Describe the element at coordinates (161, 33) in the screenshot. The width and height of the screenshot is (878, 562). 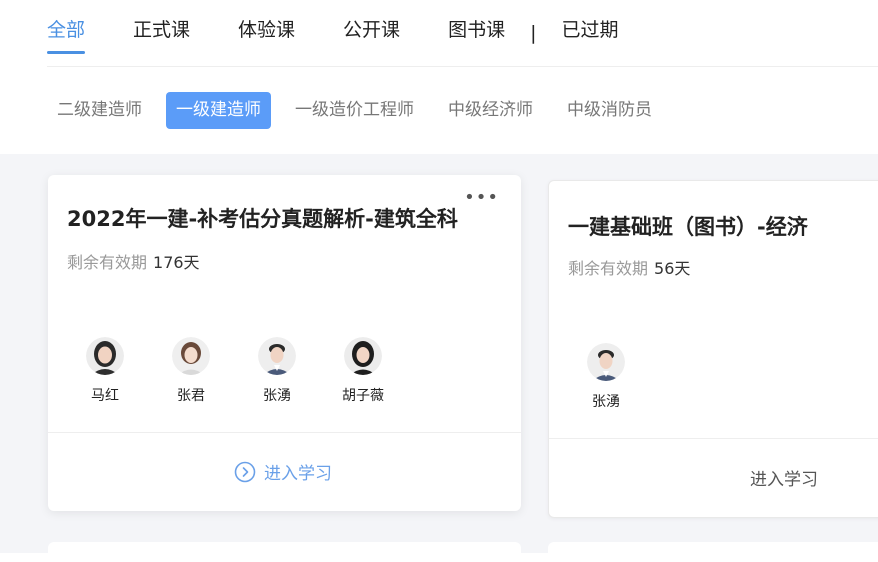
I see `tab-formal: 正式课` at that location.